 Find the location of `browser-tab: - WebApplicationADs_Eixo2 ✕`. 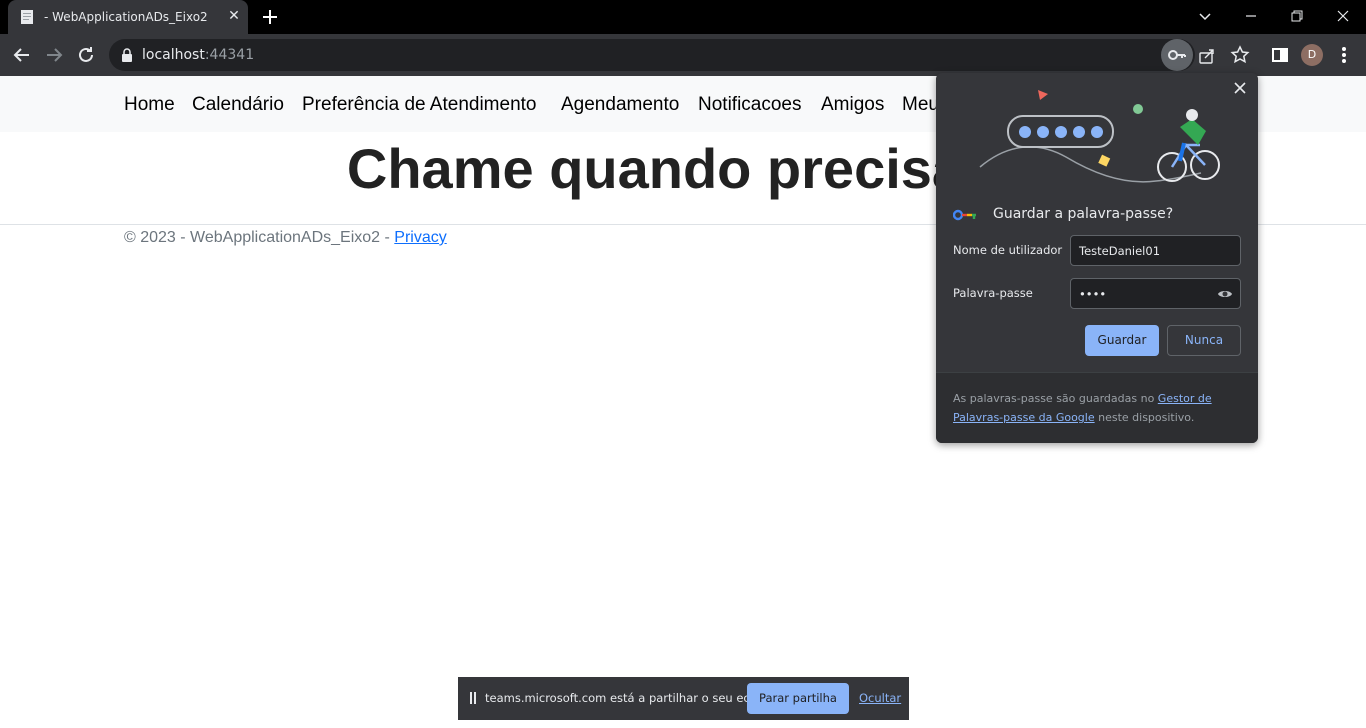

browser-tab: - WebApplicationADs_Eixo2 ✕ is located at coordinates (128, 17).